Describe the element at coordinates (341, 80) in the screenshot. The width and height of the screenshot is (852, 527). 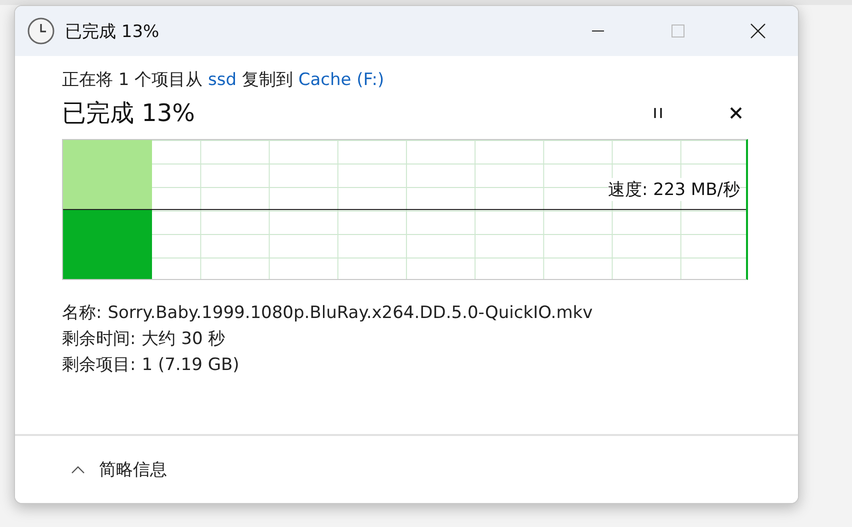
I see `destination-link: Cache (F:)` at that location.